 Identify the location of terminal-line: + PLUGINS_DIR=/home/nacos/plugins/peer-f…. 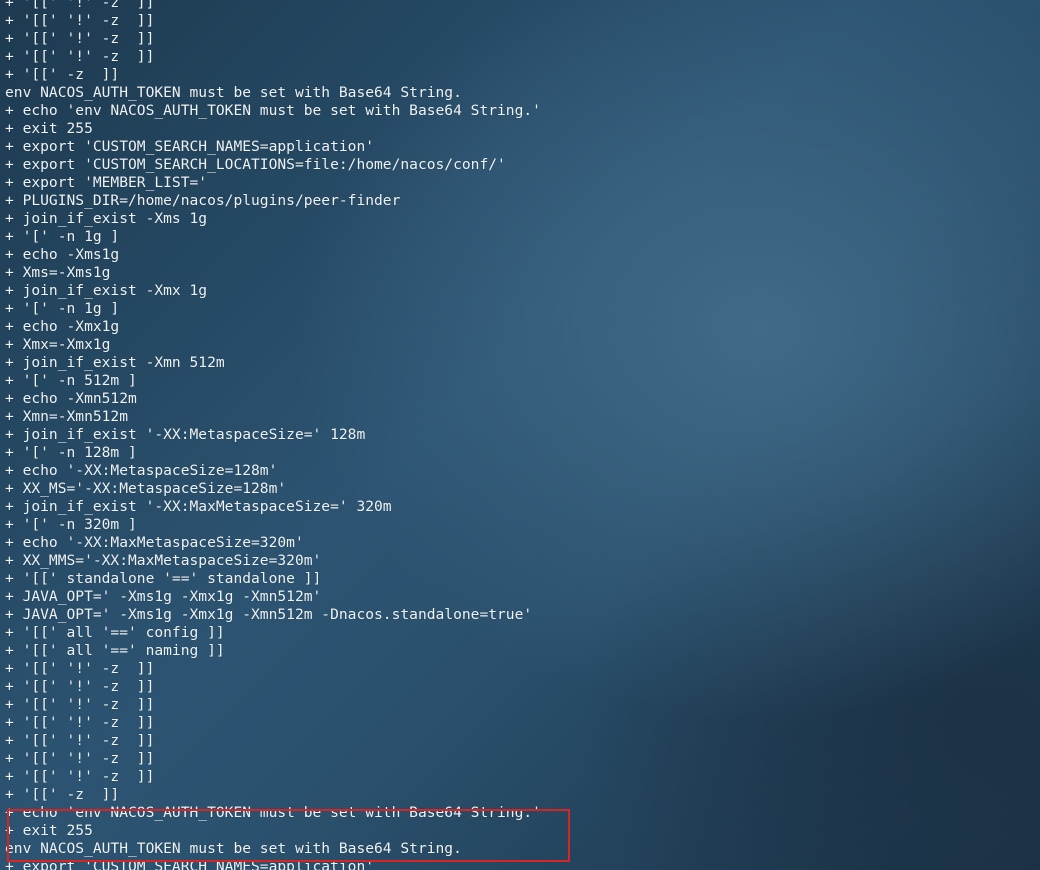
(203, 200).